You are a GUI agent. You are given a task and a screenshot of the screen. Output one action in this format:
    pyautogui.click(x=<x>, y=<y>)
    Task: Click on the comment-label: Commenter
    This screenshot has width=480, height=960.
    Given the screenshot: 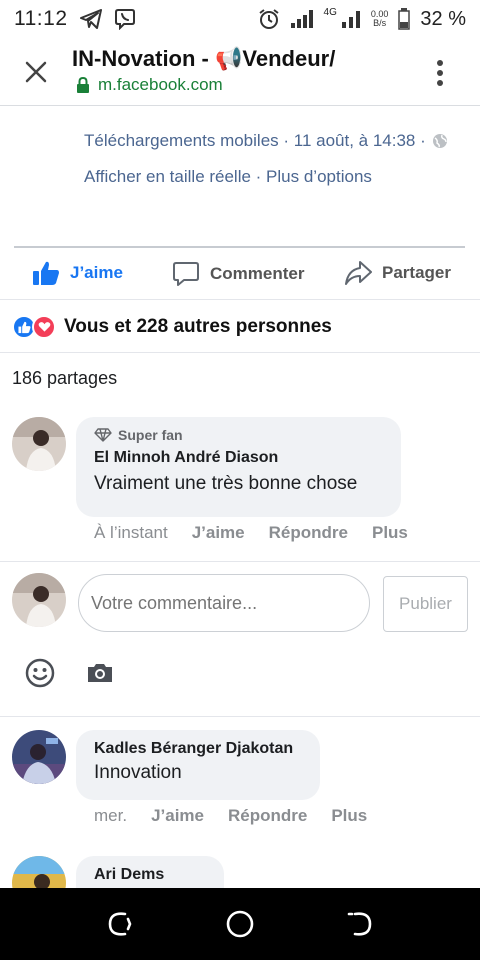 What is the action you would take?
    pyautogui.click(x=257, y=273)
    